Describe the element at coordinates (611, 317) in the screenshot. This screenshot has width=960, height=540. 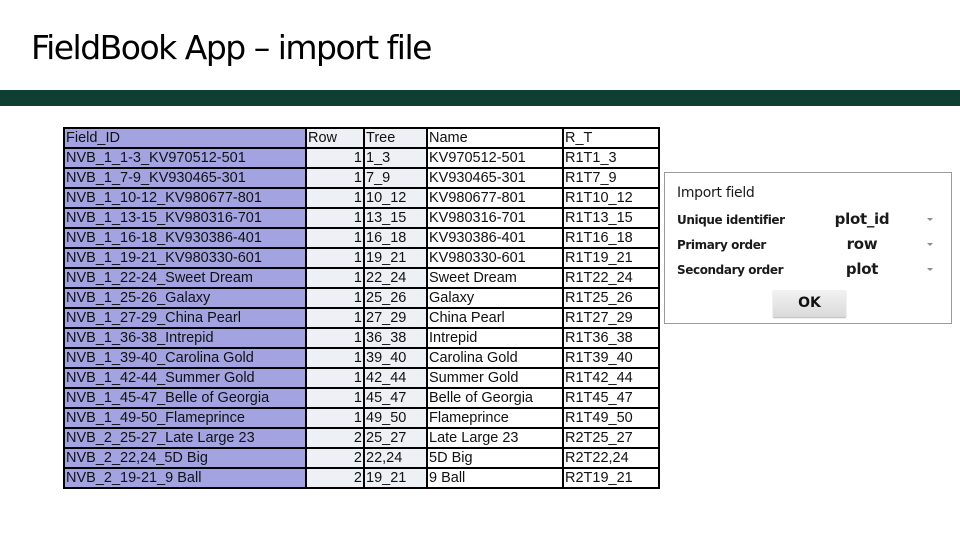
I see `cell-r-t: R1T27_29` at that location.